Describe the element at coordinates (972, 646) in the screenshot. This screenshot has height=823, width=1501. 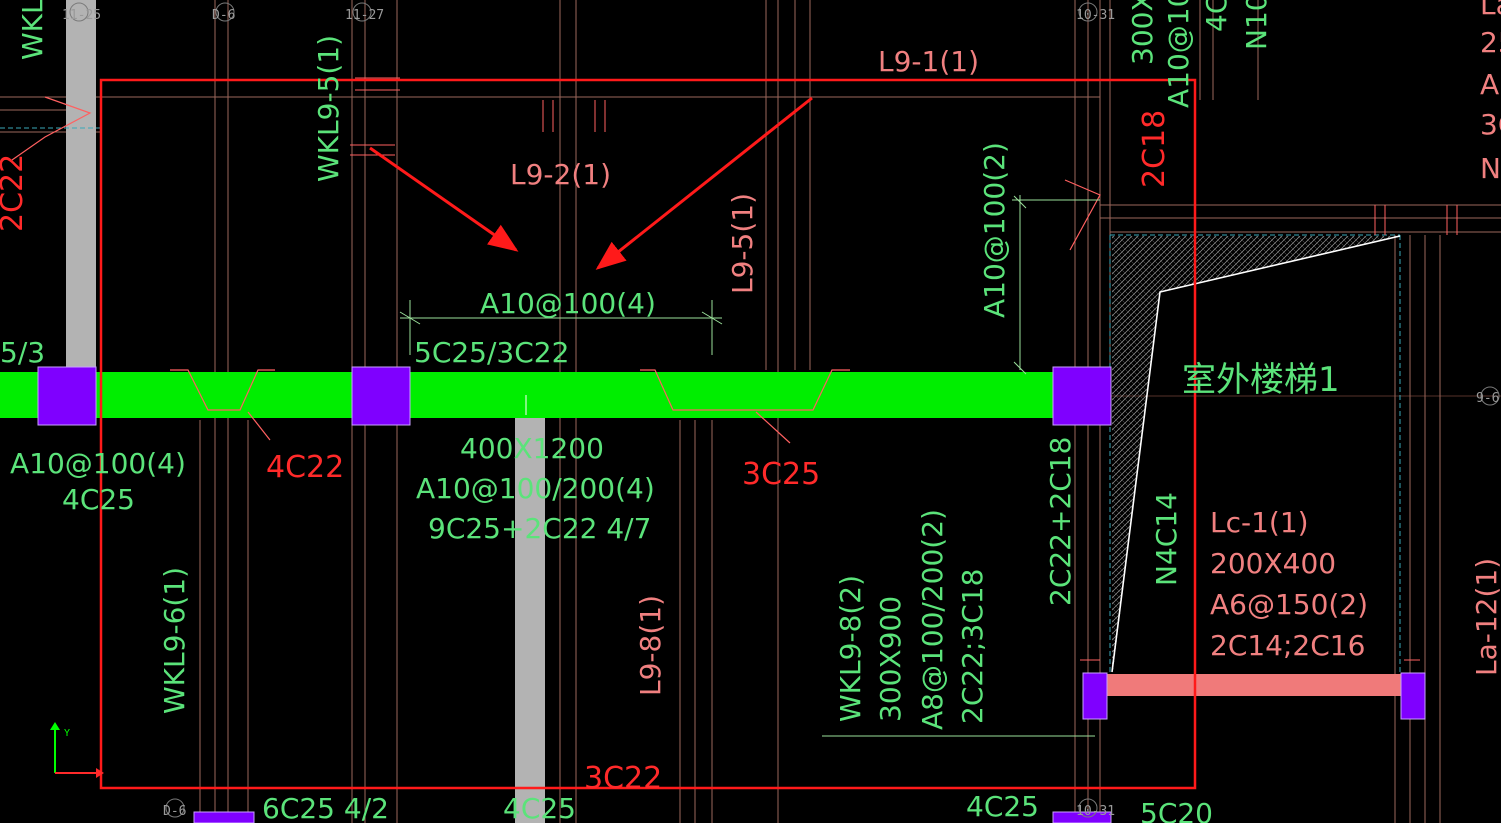
I see `label-2c22-3c18: 2C22;3C18` at that location.